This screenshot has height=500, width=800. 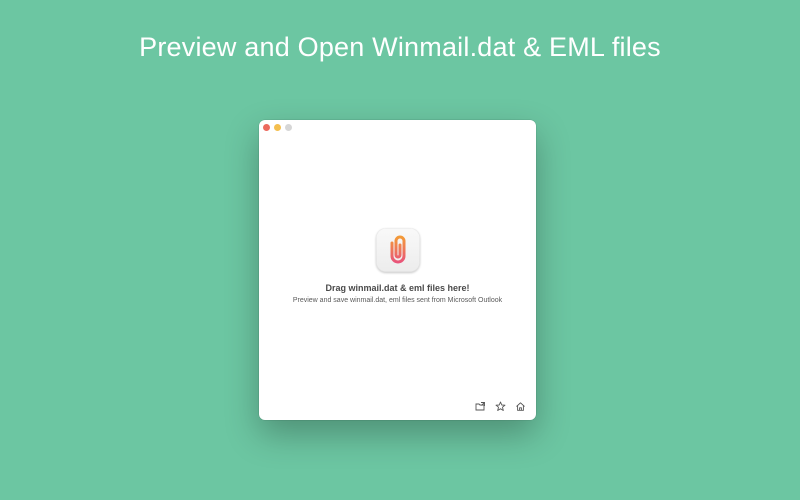 I want to click on window-toolbar, so click(x=500, y=406).